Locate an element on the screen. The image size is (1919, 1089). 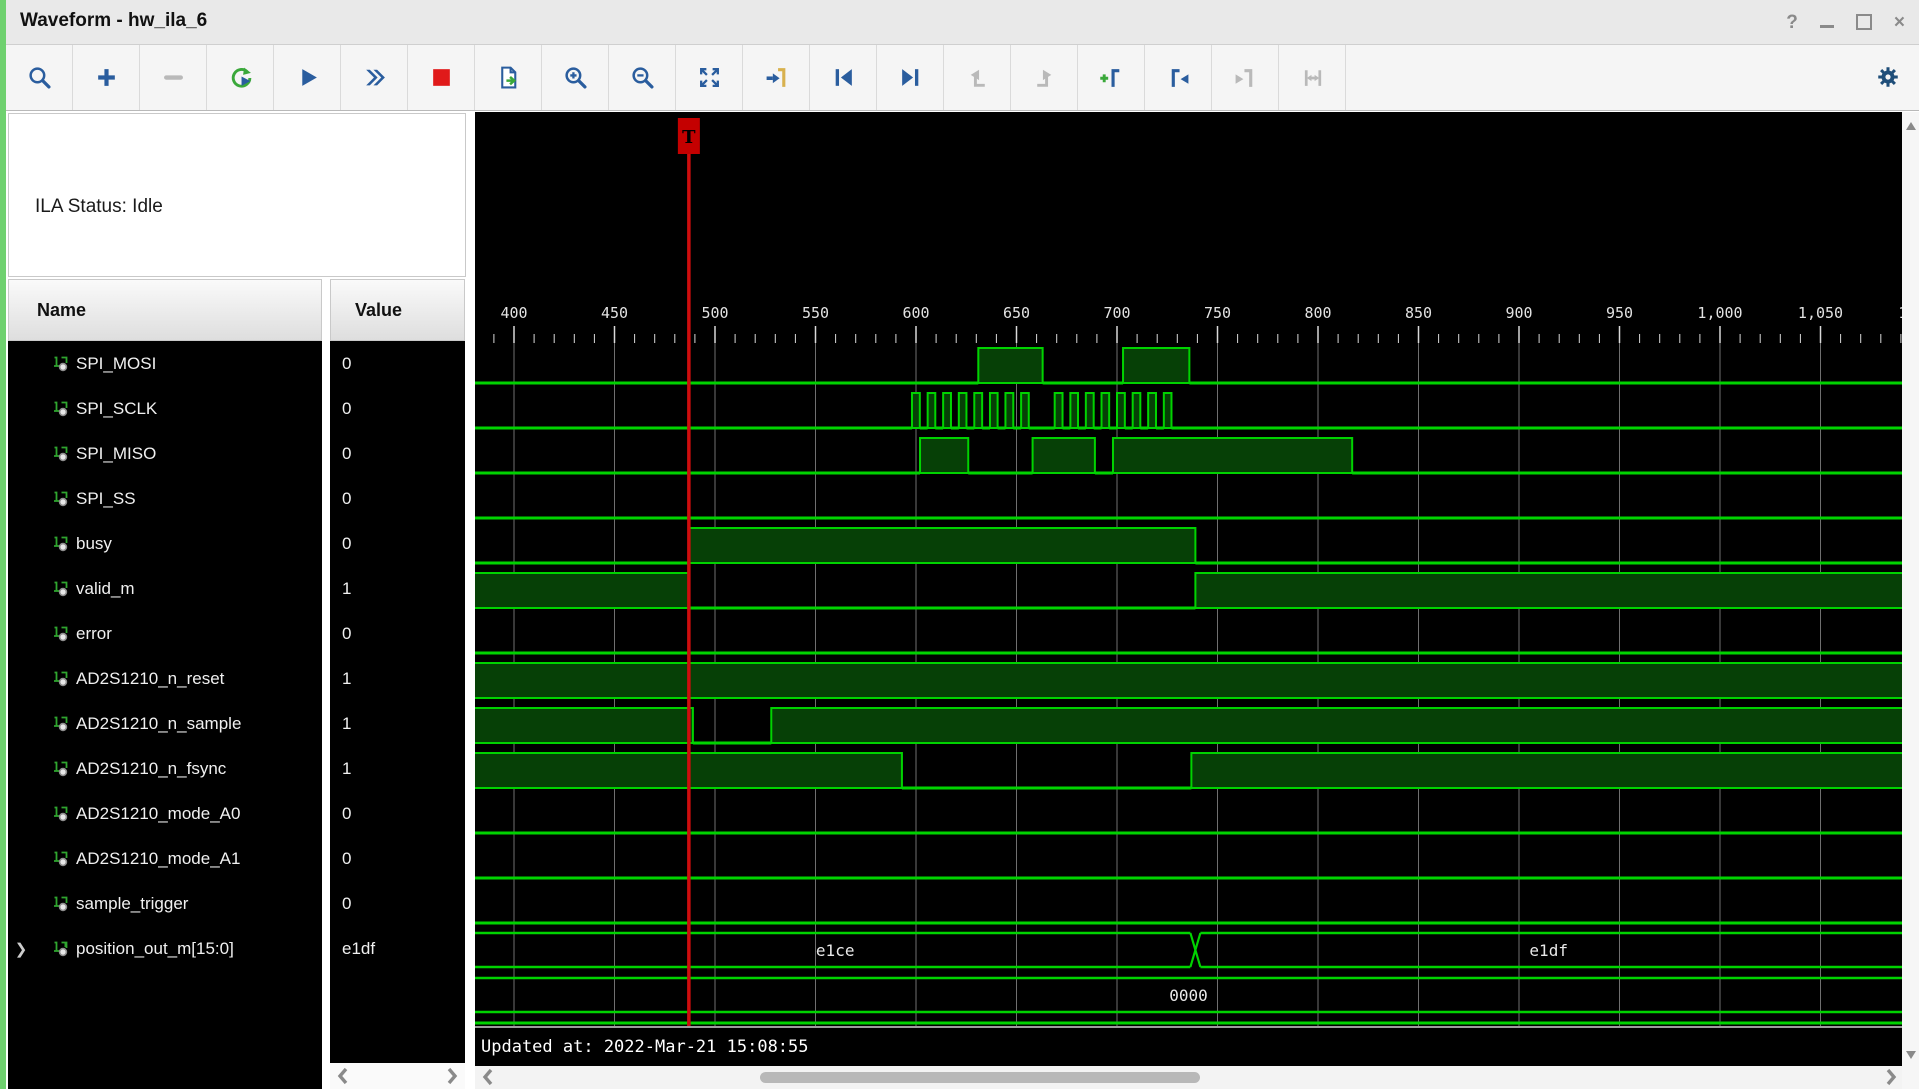
zoom-fit-icon is located at coordinates (709, 77).